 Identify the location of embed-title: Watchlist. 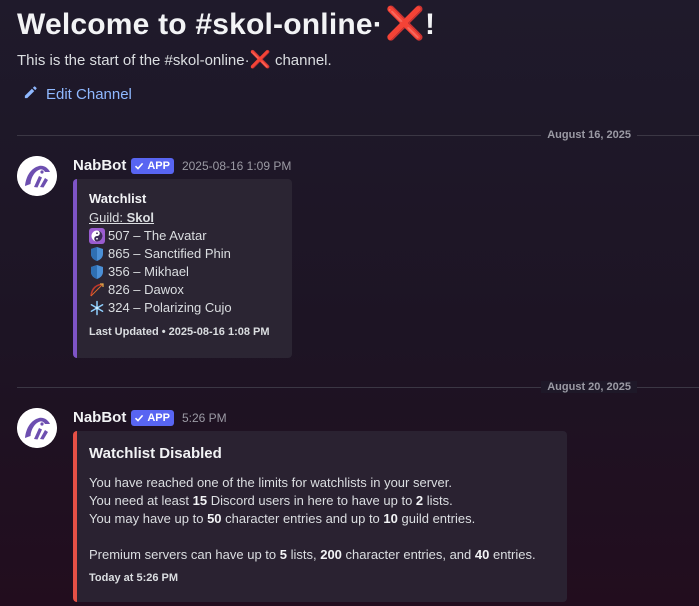
(118, 198).